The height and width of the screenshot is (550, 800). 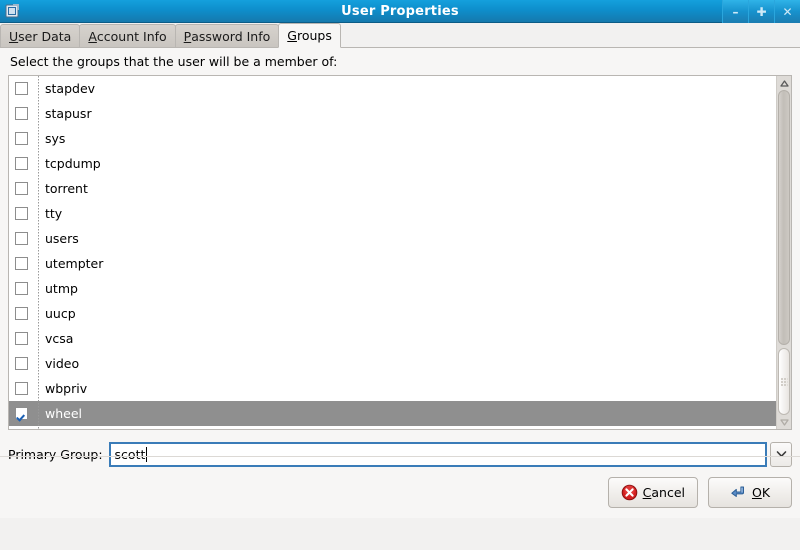 I want to click on action-separator, so click(x=400, y=456).